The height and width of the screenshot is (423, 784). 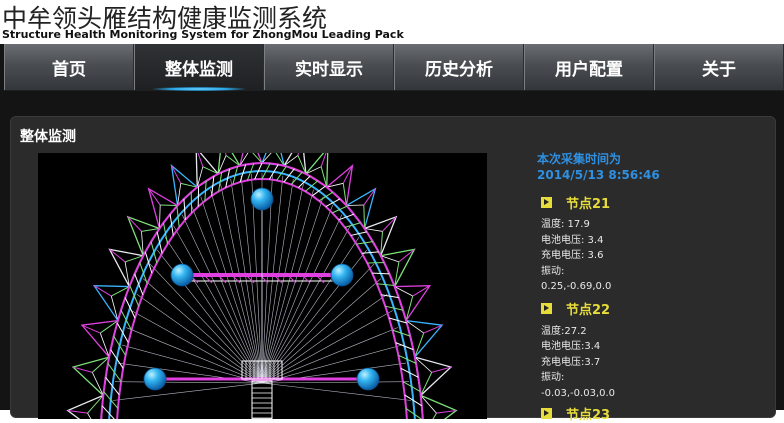 What do you see at coordinates (652, 159) in the screenshot?
I see `collection-time-caption: 本次采集时间为` at bounding box center [652, 159].